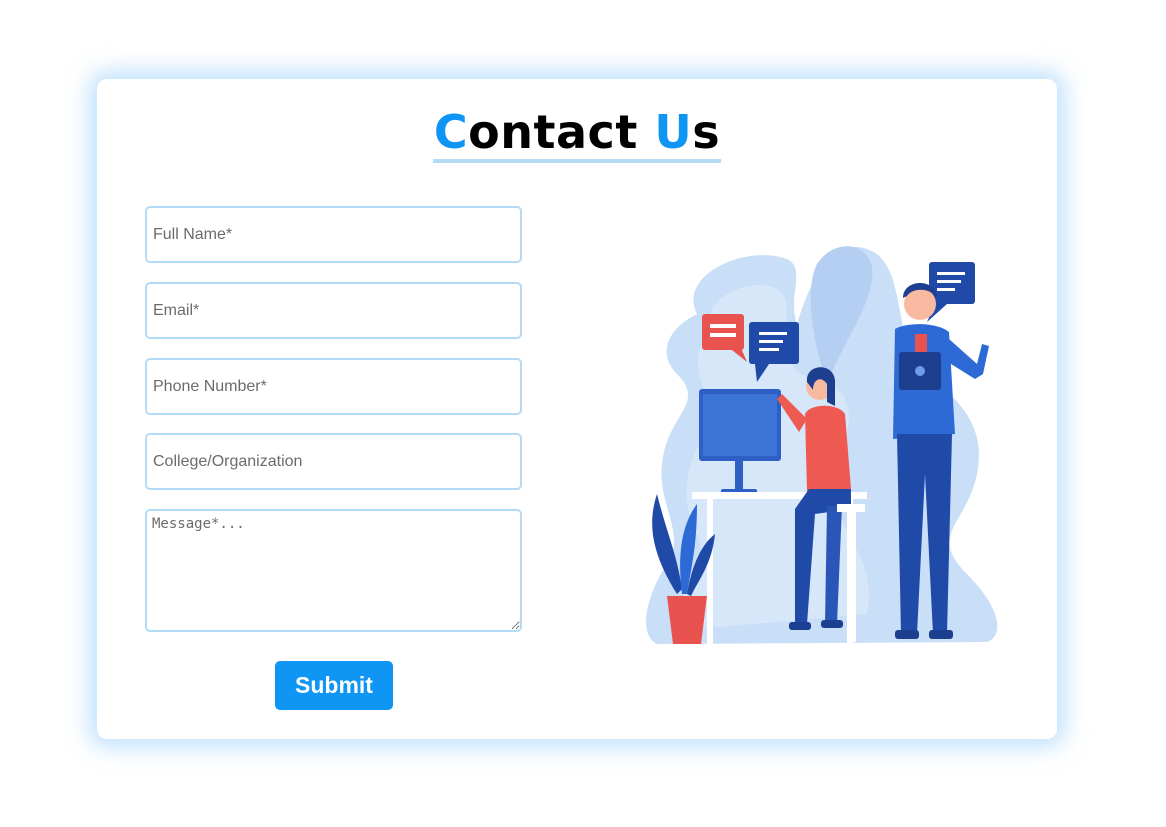 Image resolution: width=1166 pixels, height=827 pixels. Describe the element at coordinates (451, 132) in the screenshot. I see `title-accent-letter-c: C` at that location.